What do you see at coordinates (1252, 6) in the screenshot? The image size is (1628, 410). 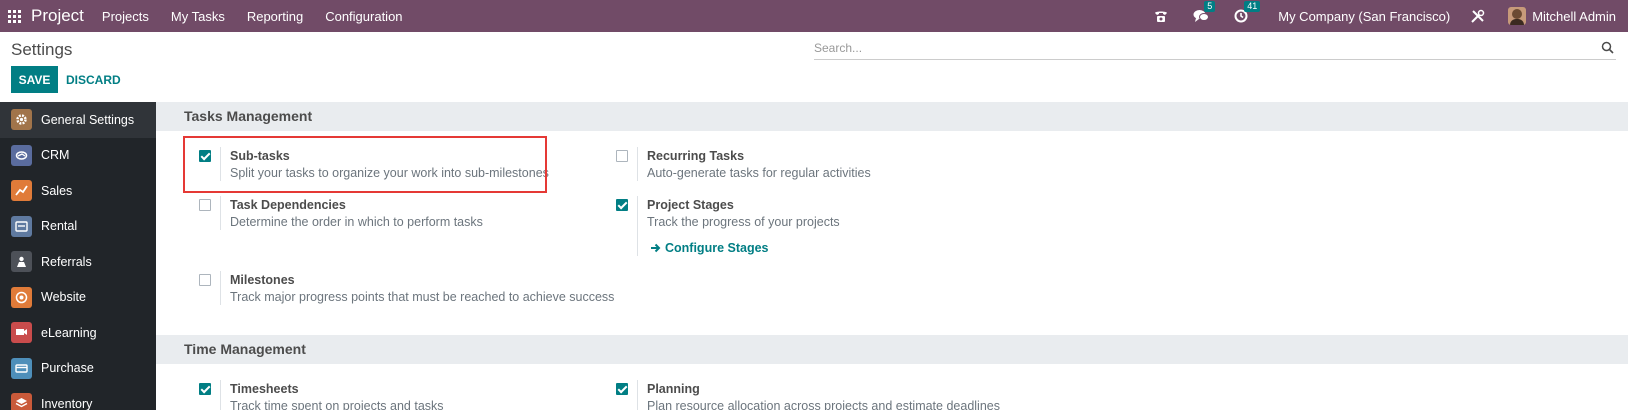 I see `activities-badge: 41` at bounding box center [1252, 6].